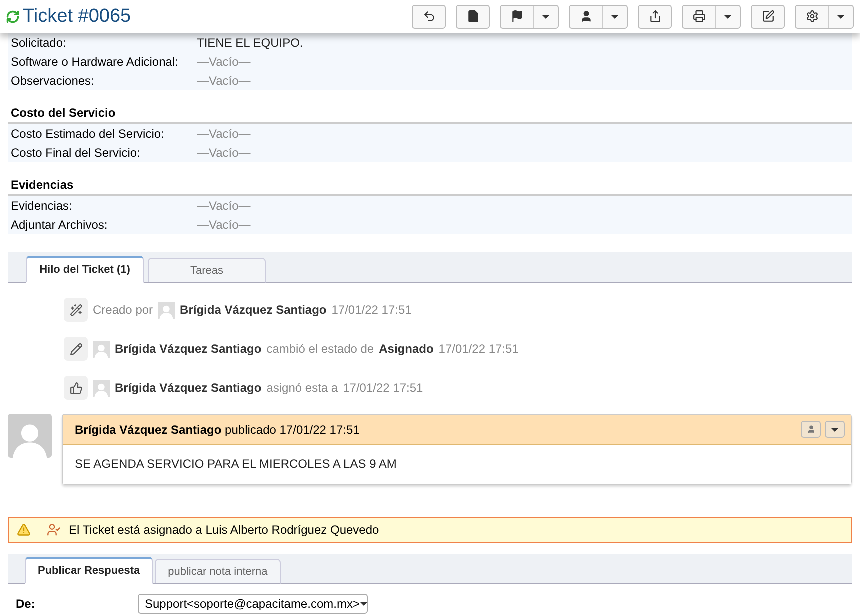  Describe the element at coordinates (123, 310) in the screenshot. I see `event-text: Creado por` at that location.